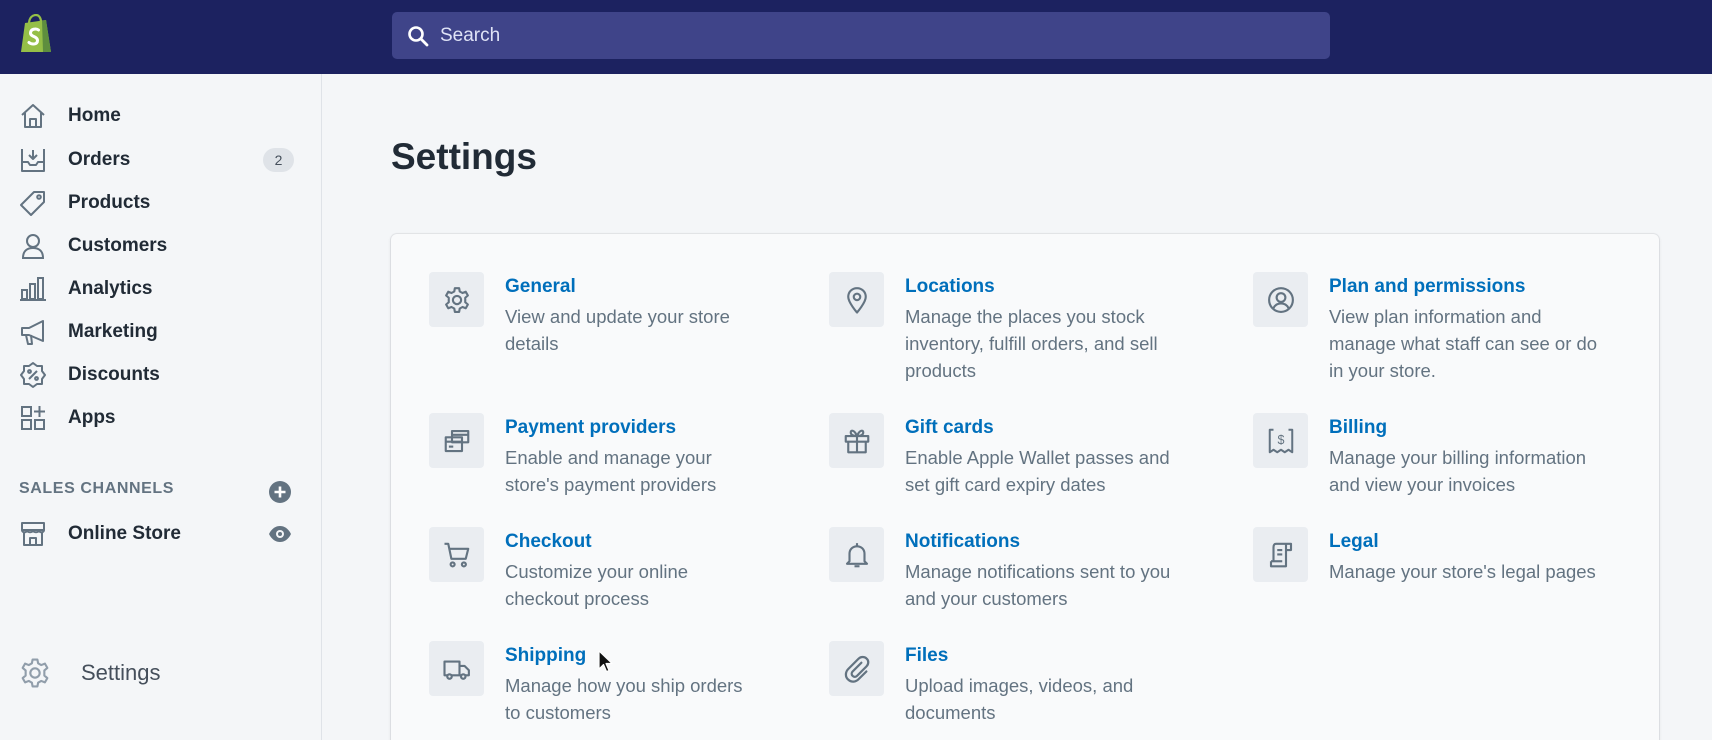 The height and width of the screenshot is (748, 1718). What do you see at coordinates (1358, 427) in the screenshot?
I see `settings-item-title: Billing` at bounding box center [1358, 427].